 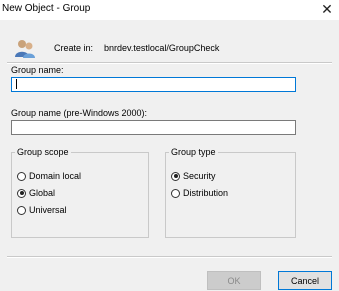 What do you see at coordinates (16, 84) in the screenshot?
I see `text-caret` at bounding box center [16, 84].